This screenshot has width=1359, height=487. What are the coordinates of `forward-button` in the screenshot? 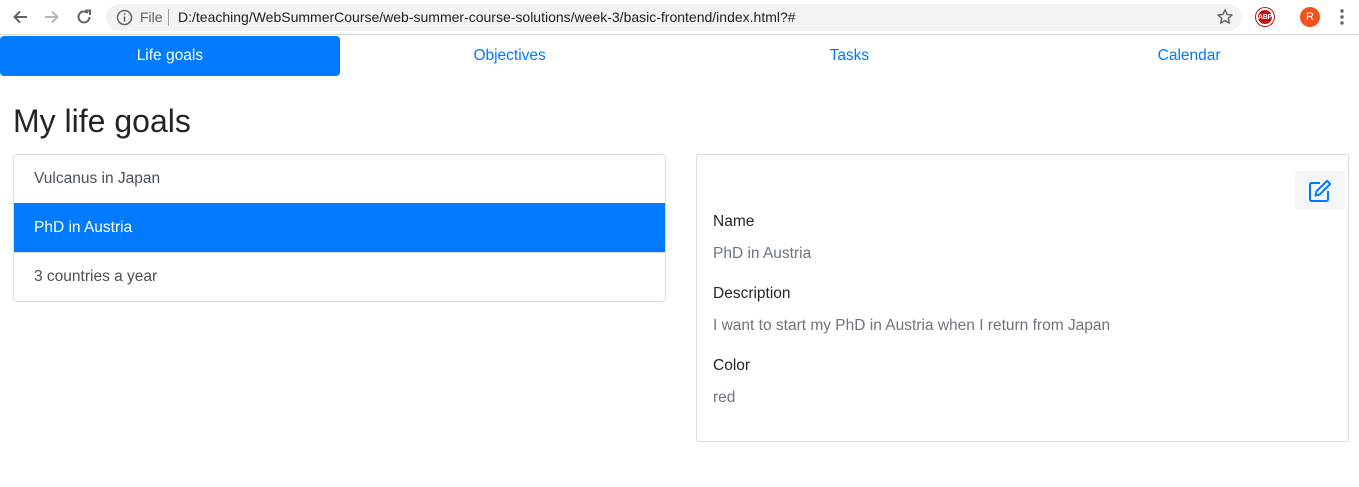 It's located at (52, 17).